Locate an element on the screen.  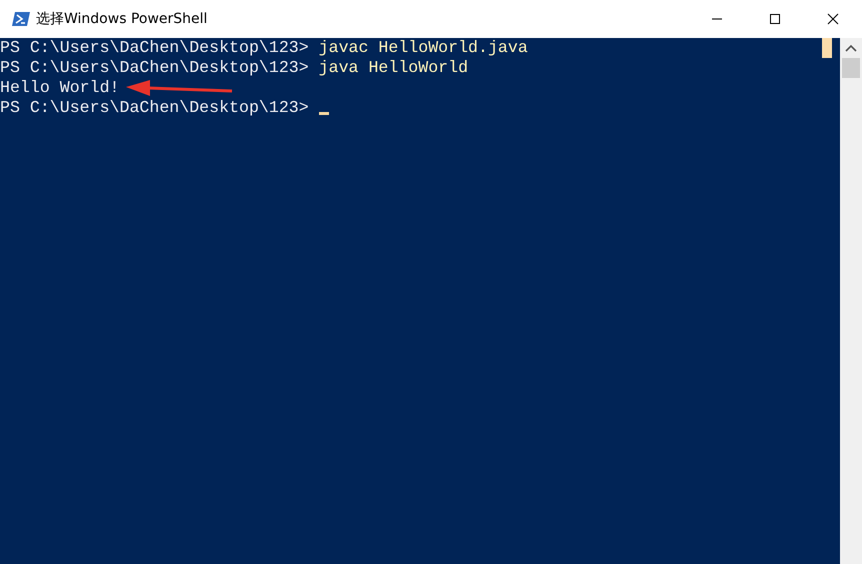
maximize-icon is located at coordinates (775, 19).